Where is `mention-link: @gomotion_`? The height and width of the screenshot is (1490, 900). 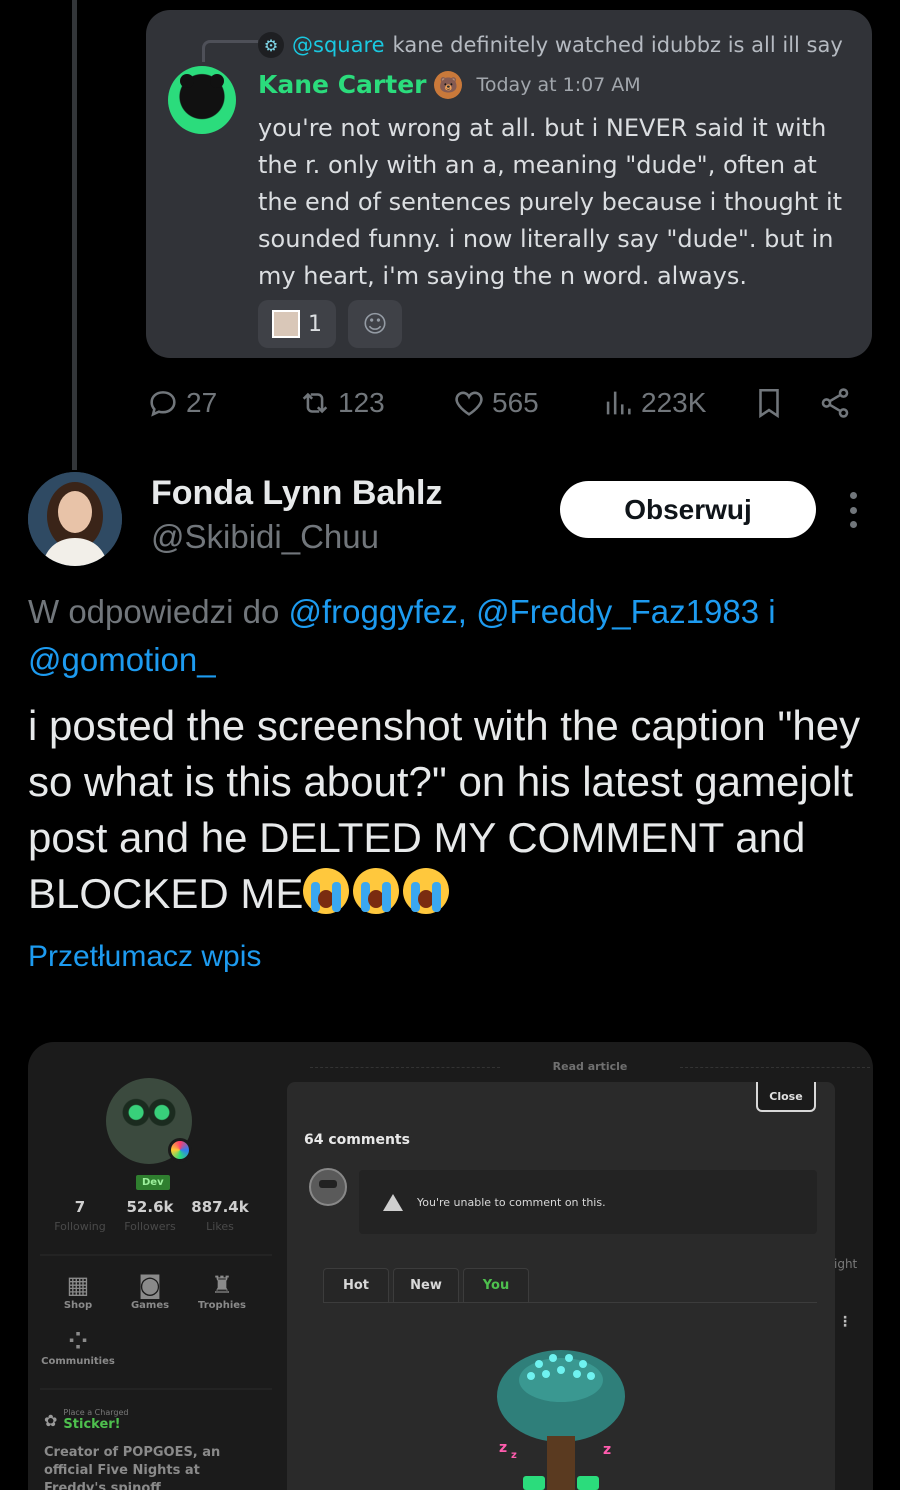
mention-link: @gomotion_ is located at coordinates (122, 659).